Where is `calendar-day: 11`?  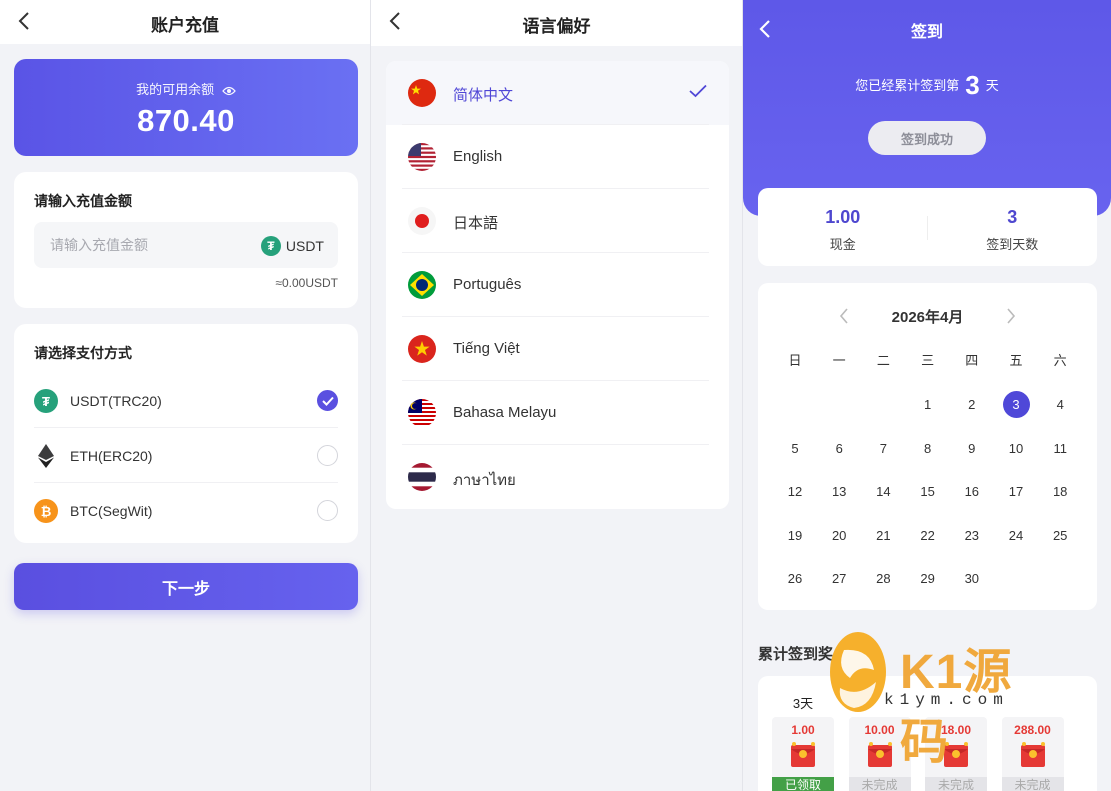 calendar-day: 11 is located at coordinates (1060, 449).